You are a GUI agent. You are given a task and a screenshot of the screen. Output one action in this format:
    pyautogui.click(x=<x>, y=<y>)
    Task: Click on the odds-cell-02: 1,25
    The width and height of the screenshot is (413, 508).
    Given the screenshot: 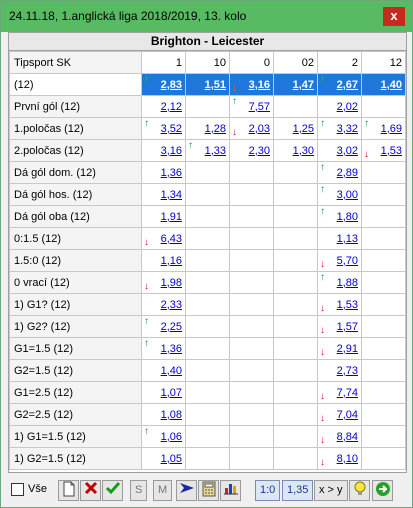 What is the action you would take?
    pyautogui.click(x=295, y=128)
    